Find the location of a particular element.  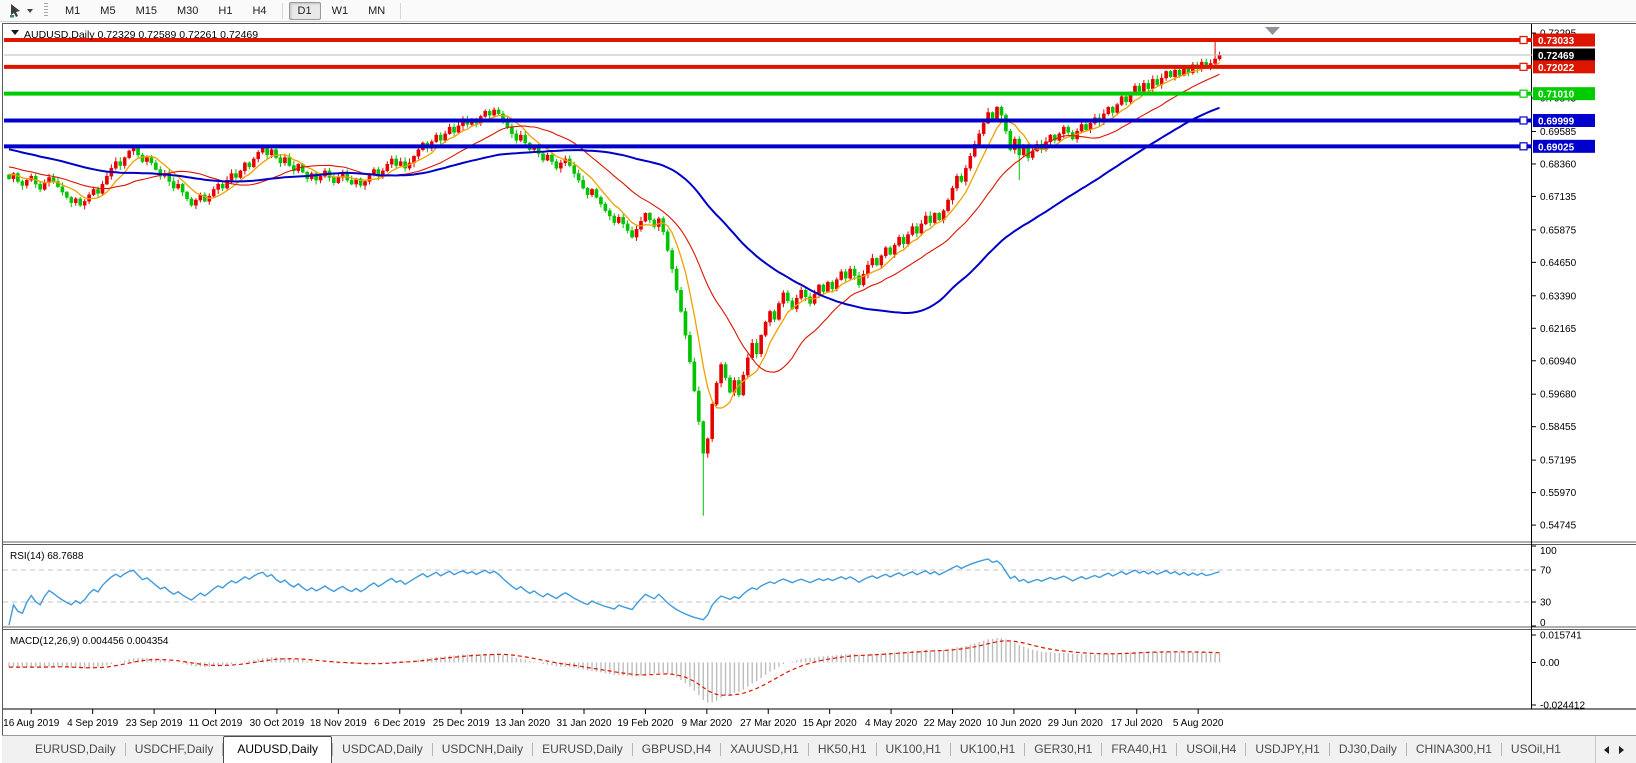

date-tick: 22 May 2020 is located at coordinates (953, 723).